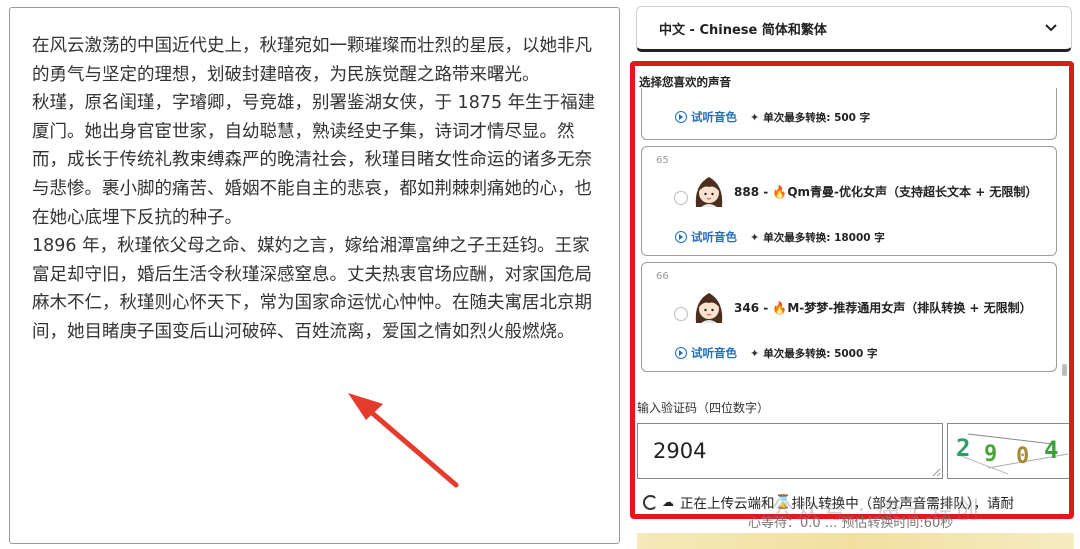 Image resolution: width=1080 pixels, height=549 pixels. Describe the element at coordinates (743, 30) in the screenshot. I see `language-select-value: 中文 - Chinese 简体和繁体` at that location.